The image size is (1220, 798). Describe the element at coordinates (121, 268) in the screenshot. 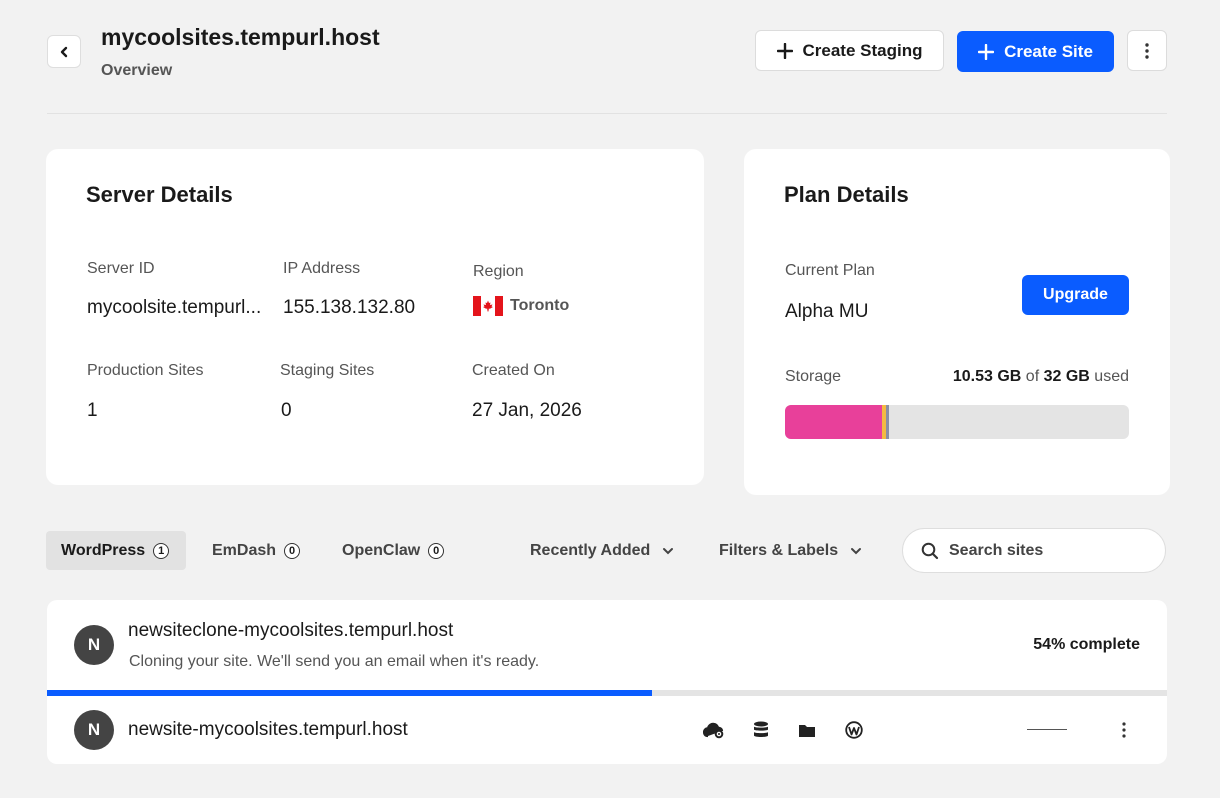

I see `server-id-label: Server ID` at that location.